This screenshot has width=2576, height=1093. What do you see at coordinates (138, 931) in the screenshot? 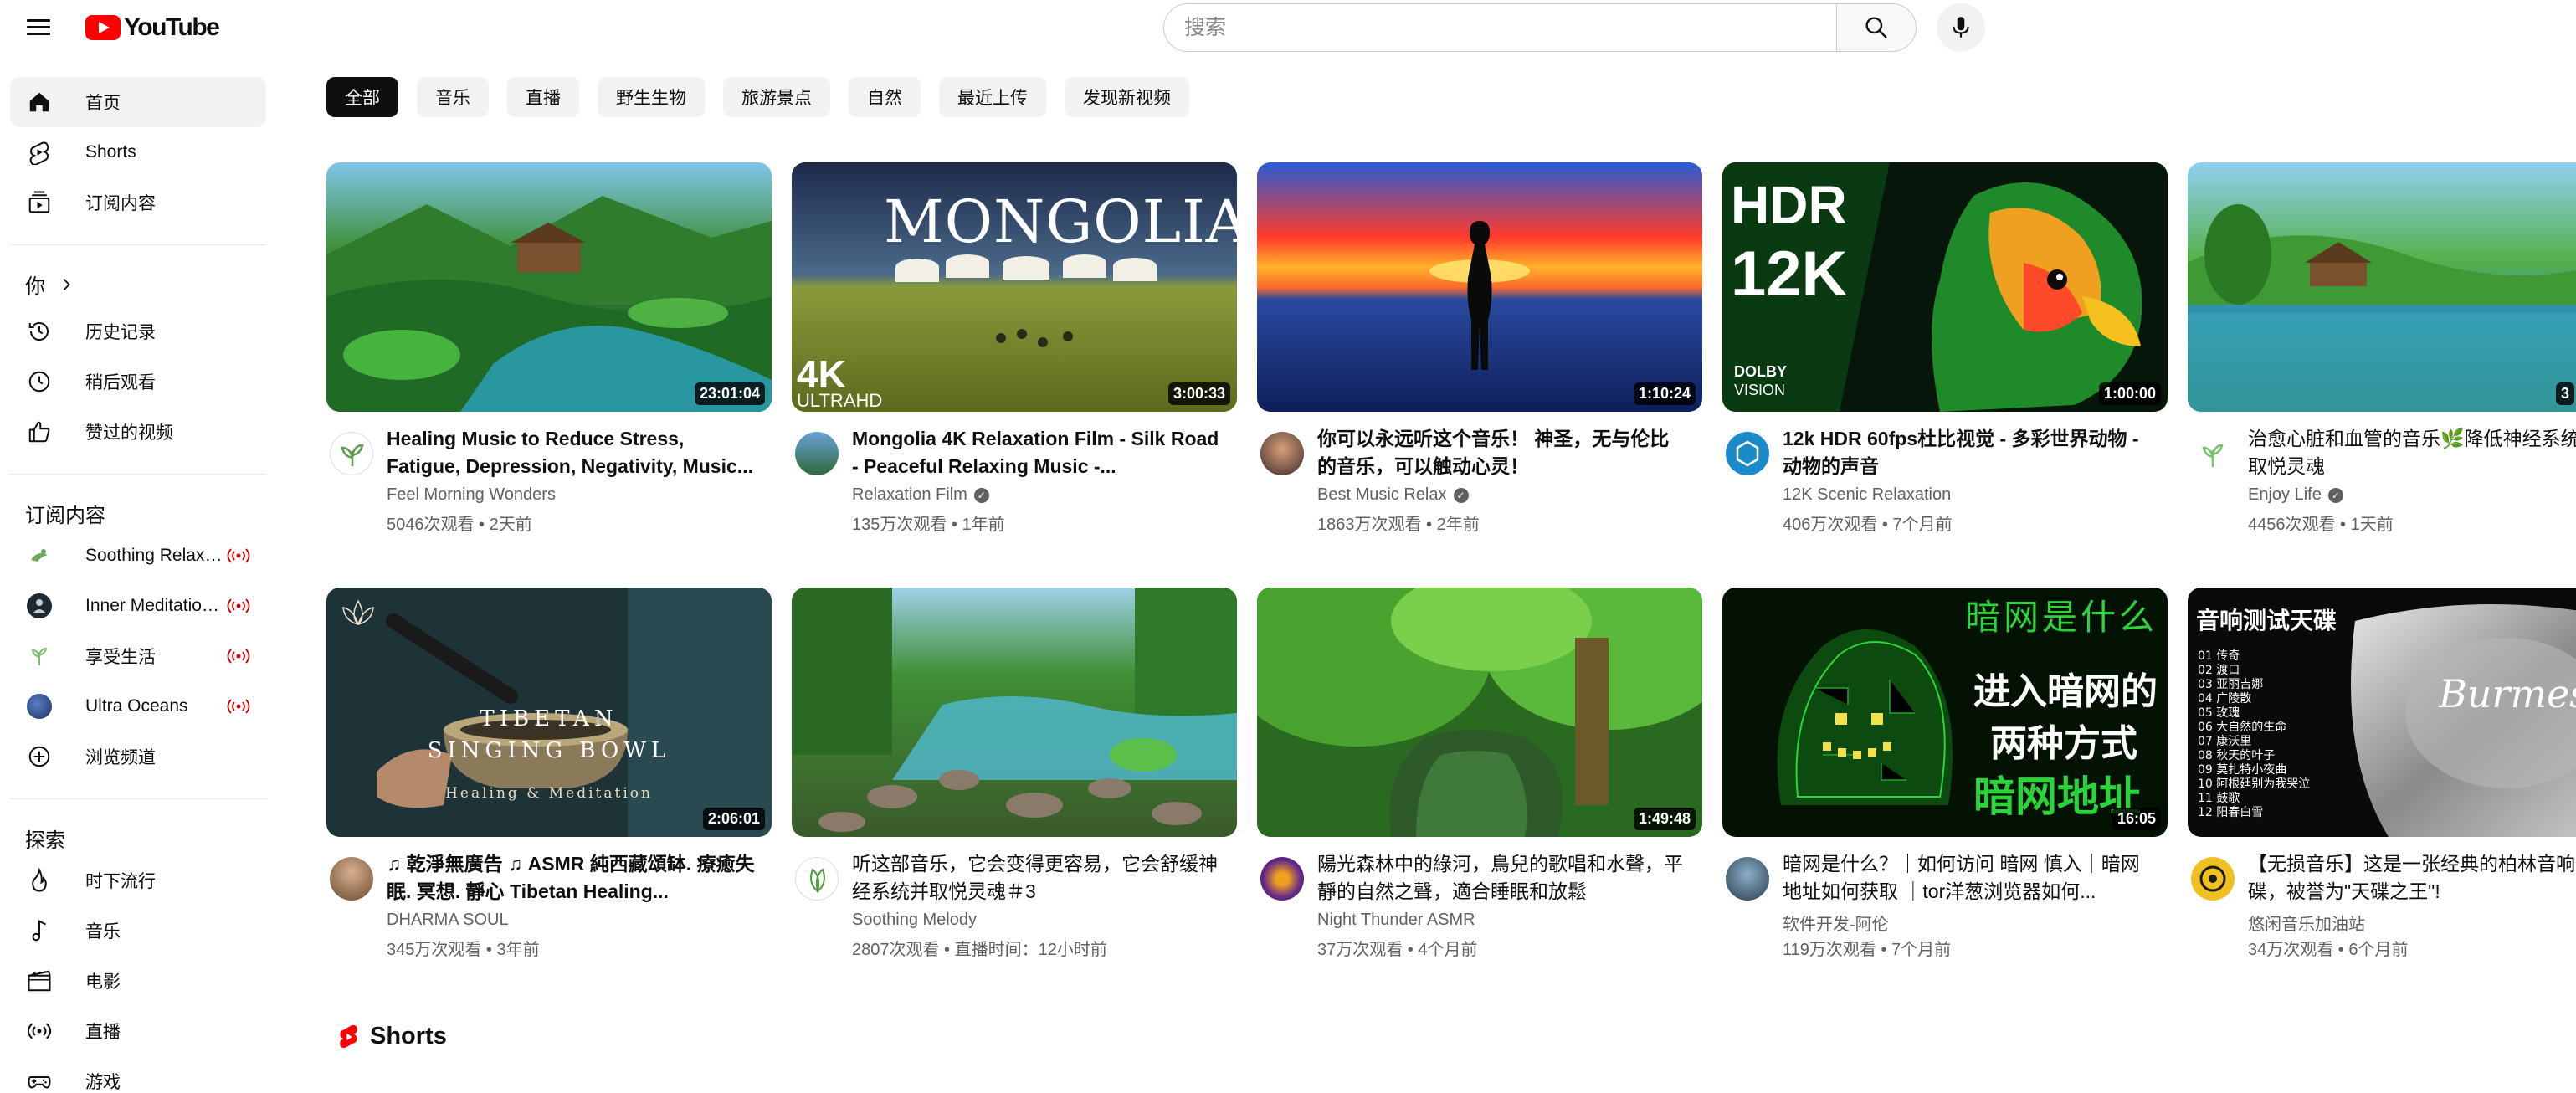
I see `sidebar-item-music: 音乐` at bounding box center [138, 931].